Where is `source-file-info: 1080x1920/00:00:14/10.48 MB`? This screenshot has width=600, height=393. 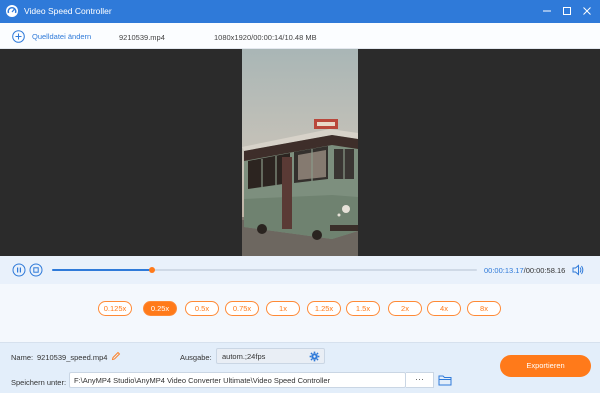 source-file-info: 1080x1920/00:00:14/10.48 MB is located at coordinates (265, 37).